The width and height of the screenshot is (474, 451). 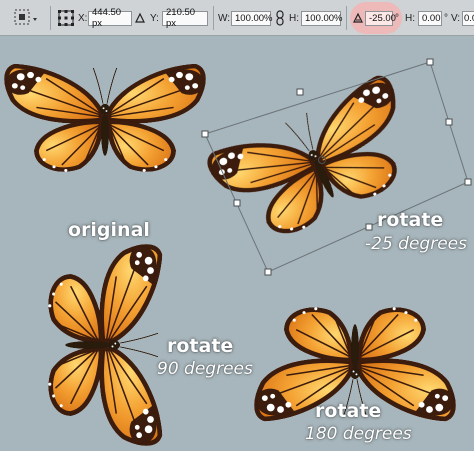 What do you see at coordinates (358, 434) in the screenshot?
I see `caption-rotate-180-sub: 180 degrees` at bounding box center [358, 434].